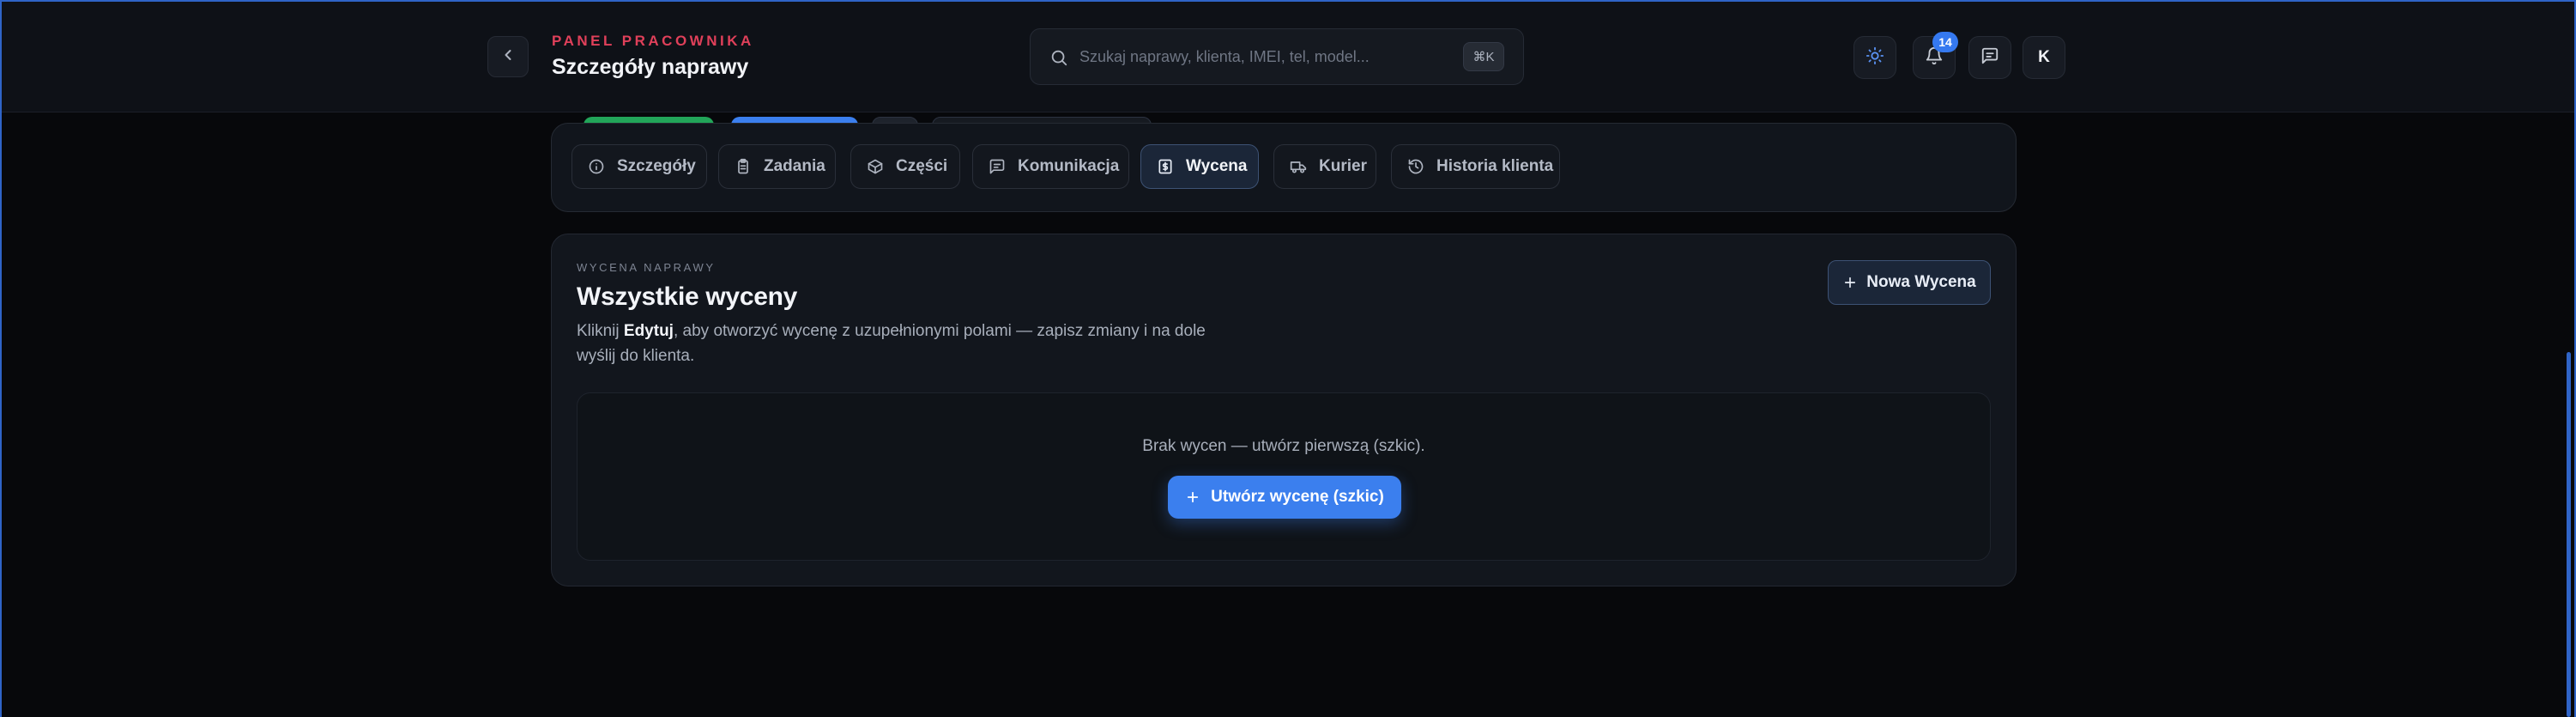 The height and width of the screenshot is (717, 2576). What do you see at coordinates (922, 166) in the screenshot?
I see `tab-label: Części` at bounding box center [922, 166].